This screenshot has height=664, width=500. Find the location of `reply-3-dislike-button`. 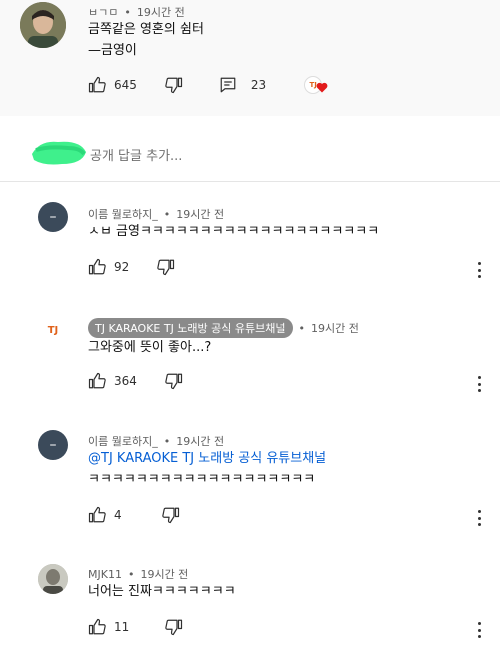

reply-3-dislike-button is located at coordinates (170, 515).